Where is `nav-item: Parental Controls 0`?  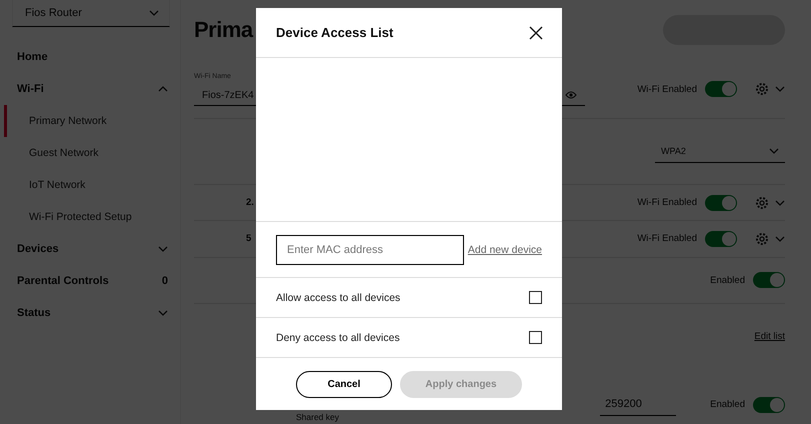 nav-item: Parental Controls 0 is located at coordinates (90, 281).